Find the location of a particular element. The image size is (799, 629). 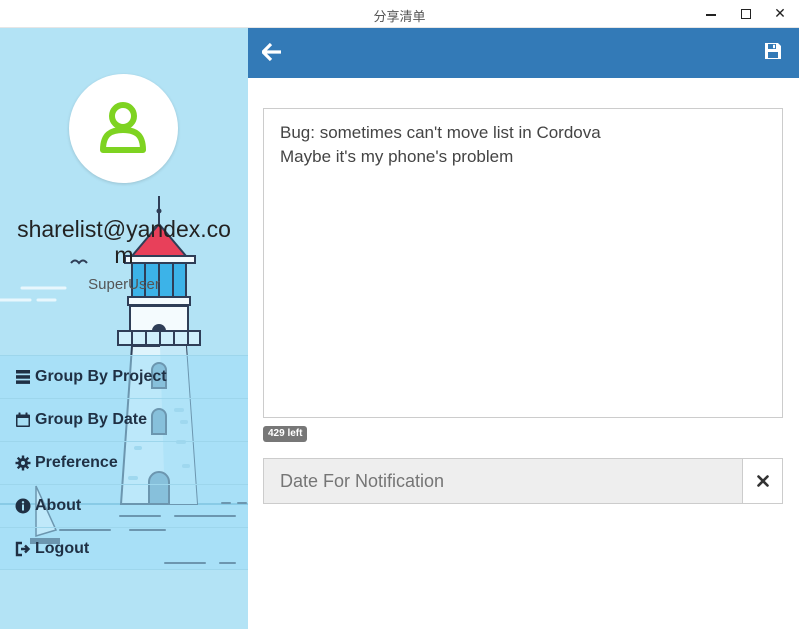

gear-icon is located at coordinates (23, 463).